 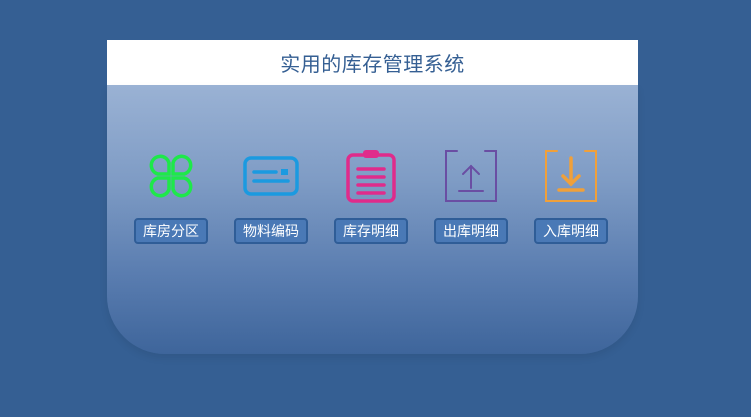 What do you see at coordinates (171, 176) in the screenshot?
I see `clover-icon` at bounding box center [171, 176].